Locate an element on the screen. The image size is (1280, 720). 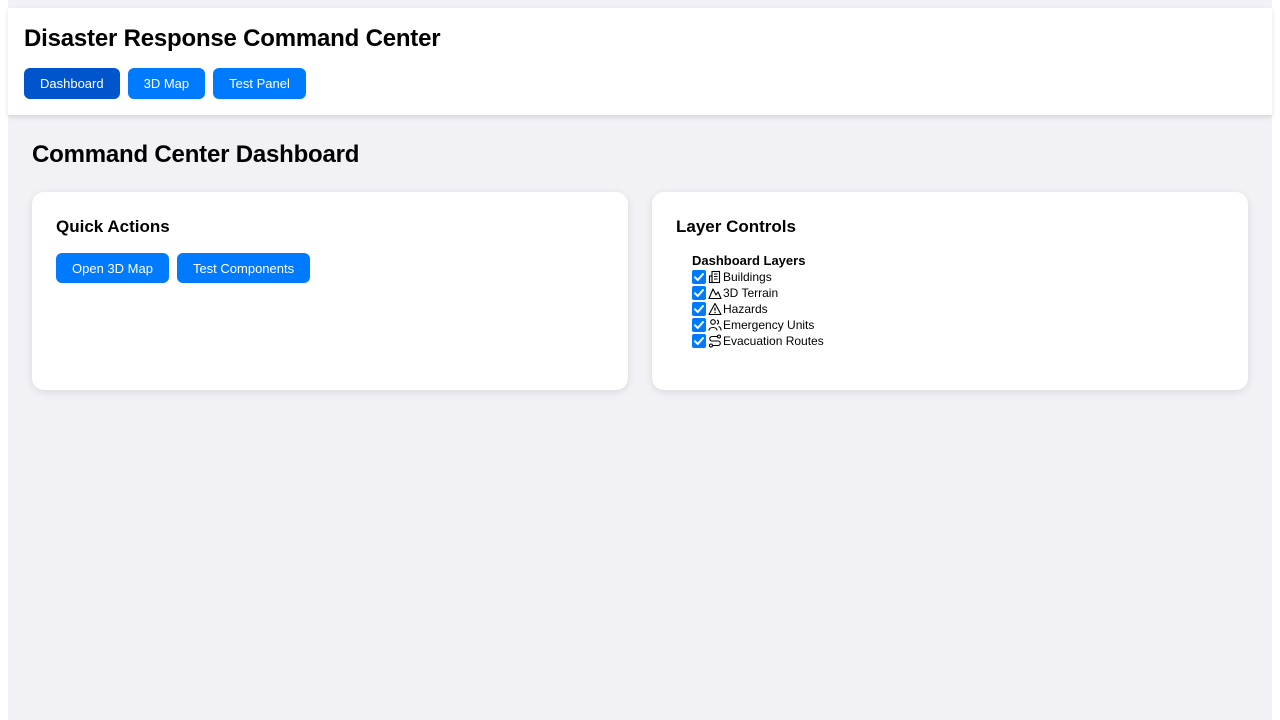
layer-item-evacuation-routes: Evacuation Routes is located at coordinates (758, 341).